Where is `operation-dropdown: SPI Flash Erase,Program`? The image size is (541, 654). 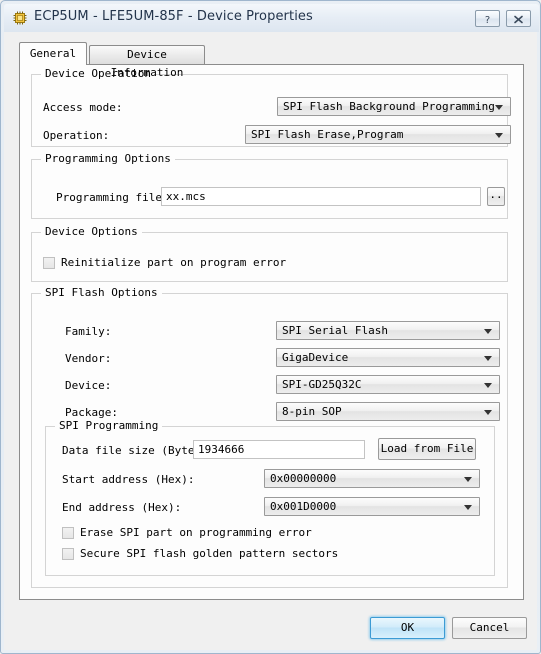
operation-dropdown: SPI Flash Erase,Program is located at coordinates (378, 134).